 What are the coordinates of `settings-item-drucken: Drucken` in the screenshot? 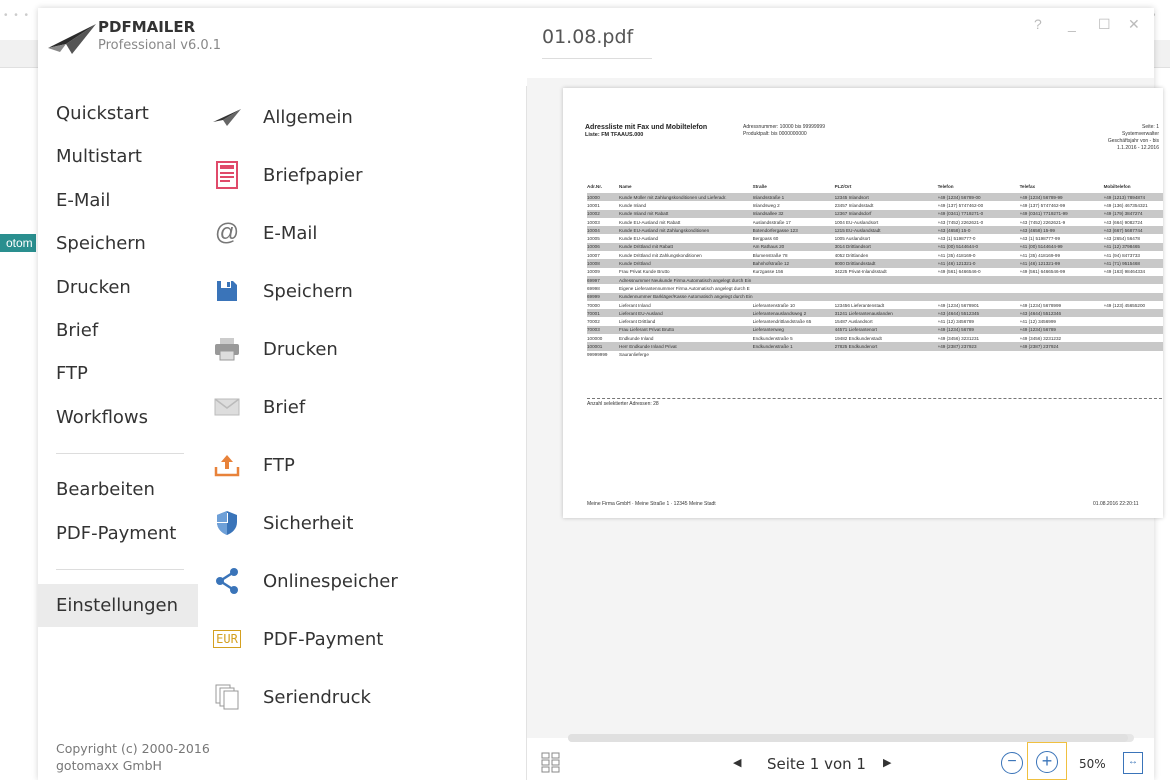 It's located at (365, 349).